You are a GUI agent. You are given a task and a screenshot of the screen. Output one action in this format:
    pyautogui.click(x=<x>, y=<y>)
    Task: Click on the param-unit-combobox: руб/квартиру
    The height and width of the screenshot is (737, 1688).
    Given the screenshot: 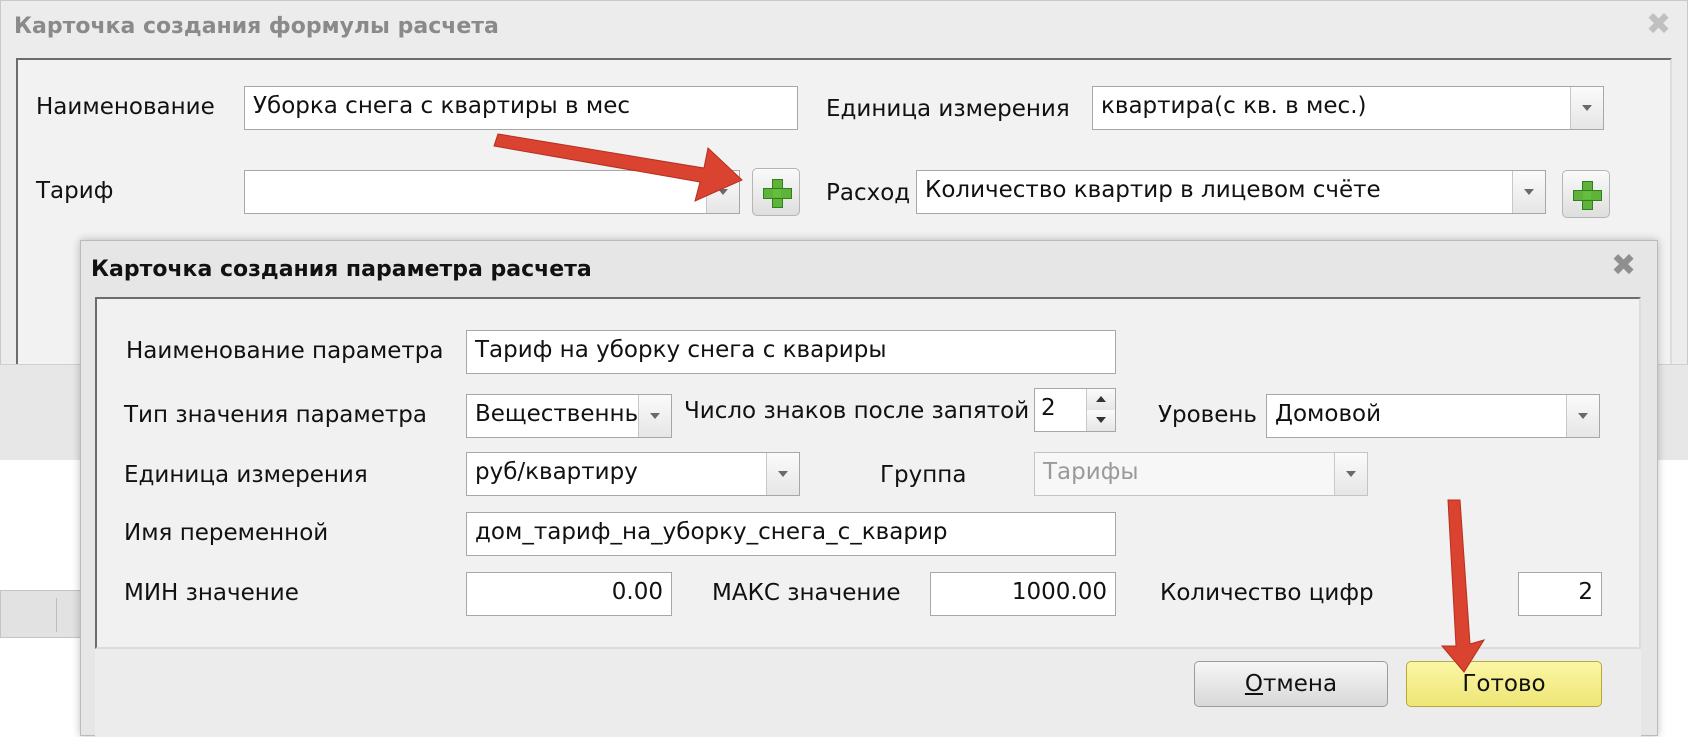 What is the action you would take?
    pyautogui.click(x=633, y=474)
    